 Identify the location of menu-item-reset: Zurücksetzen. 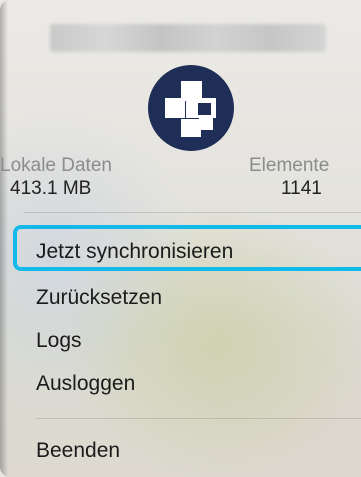
(99, 298).